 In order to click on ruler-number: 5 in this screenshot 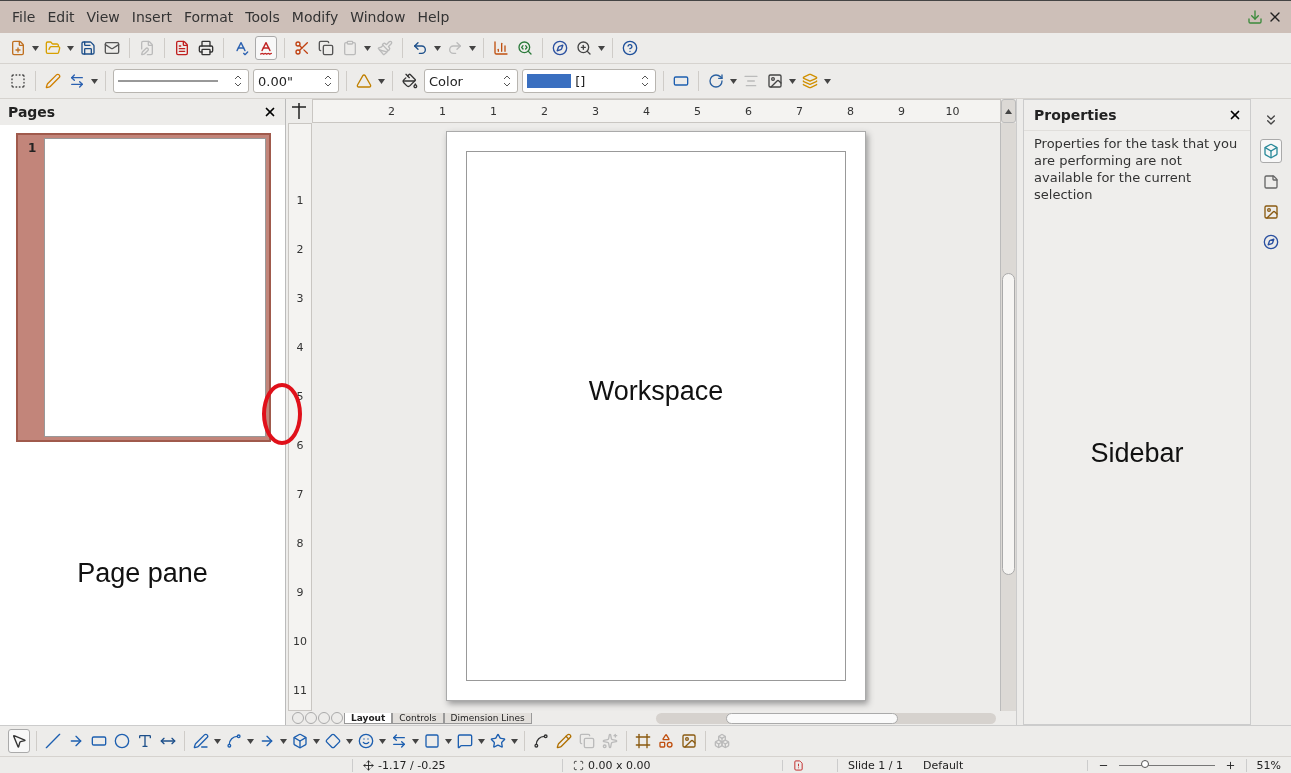, I will do `click(697, 111)`.